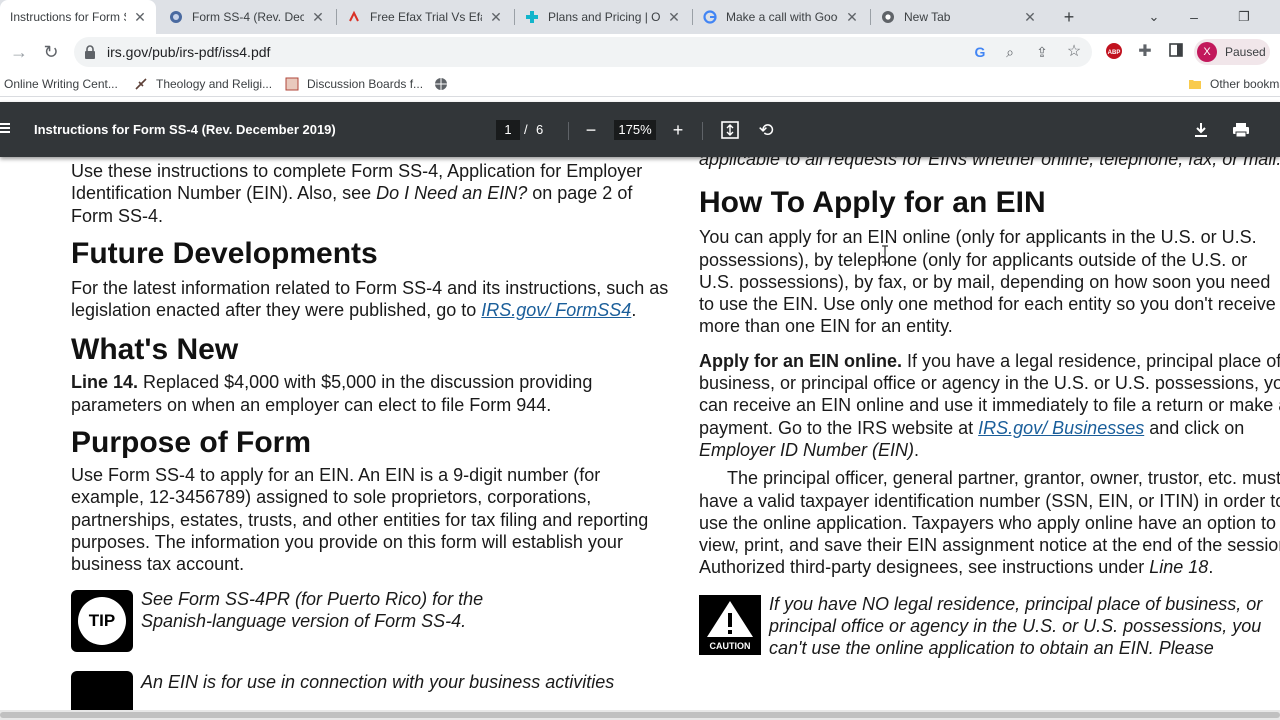 Image resolution: width=1280 pixels, height=720 pixels. Describe the element at coordinates (1010, 52) in the screenshot. I see `zoom-icon: ⌕` at that location.